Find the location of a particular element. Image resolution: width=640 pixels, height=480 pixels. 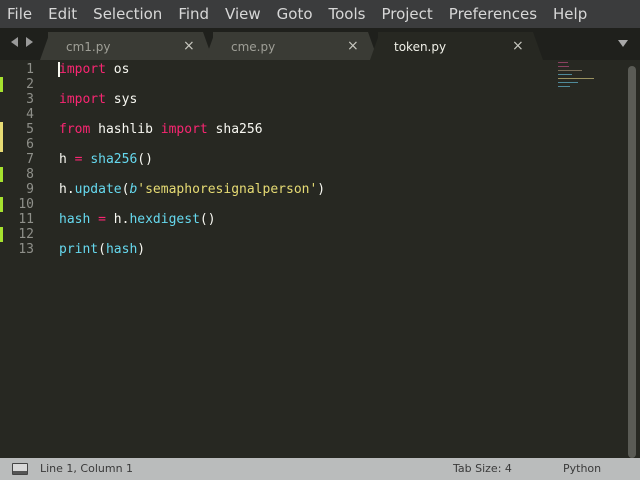

code-line: 13 print(hash) is located at coordinates (280, 249).